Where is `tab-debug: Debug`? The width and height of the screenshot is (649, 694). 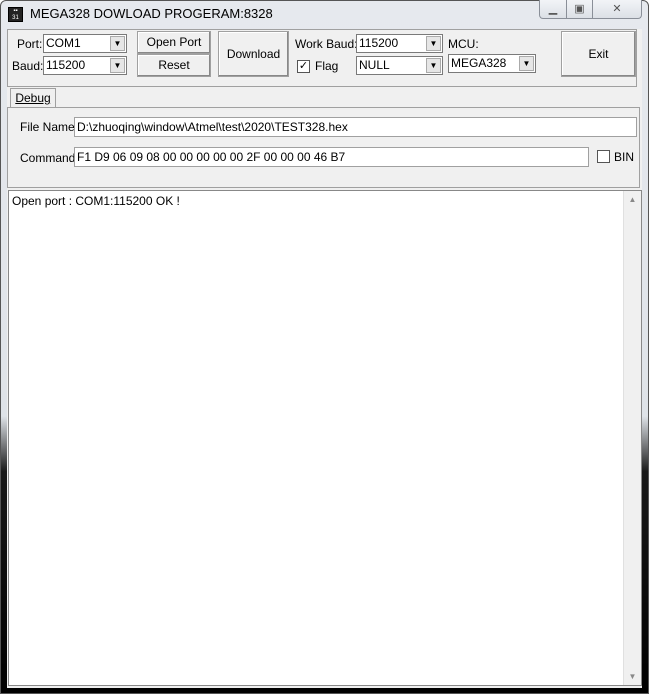
tab-debug: Debug is located at coordinates (33, 98).